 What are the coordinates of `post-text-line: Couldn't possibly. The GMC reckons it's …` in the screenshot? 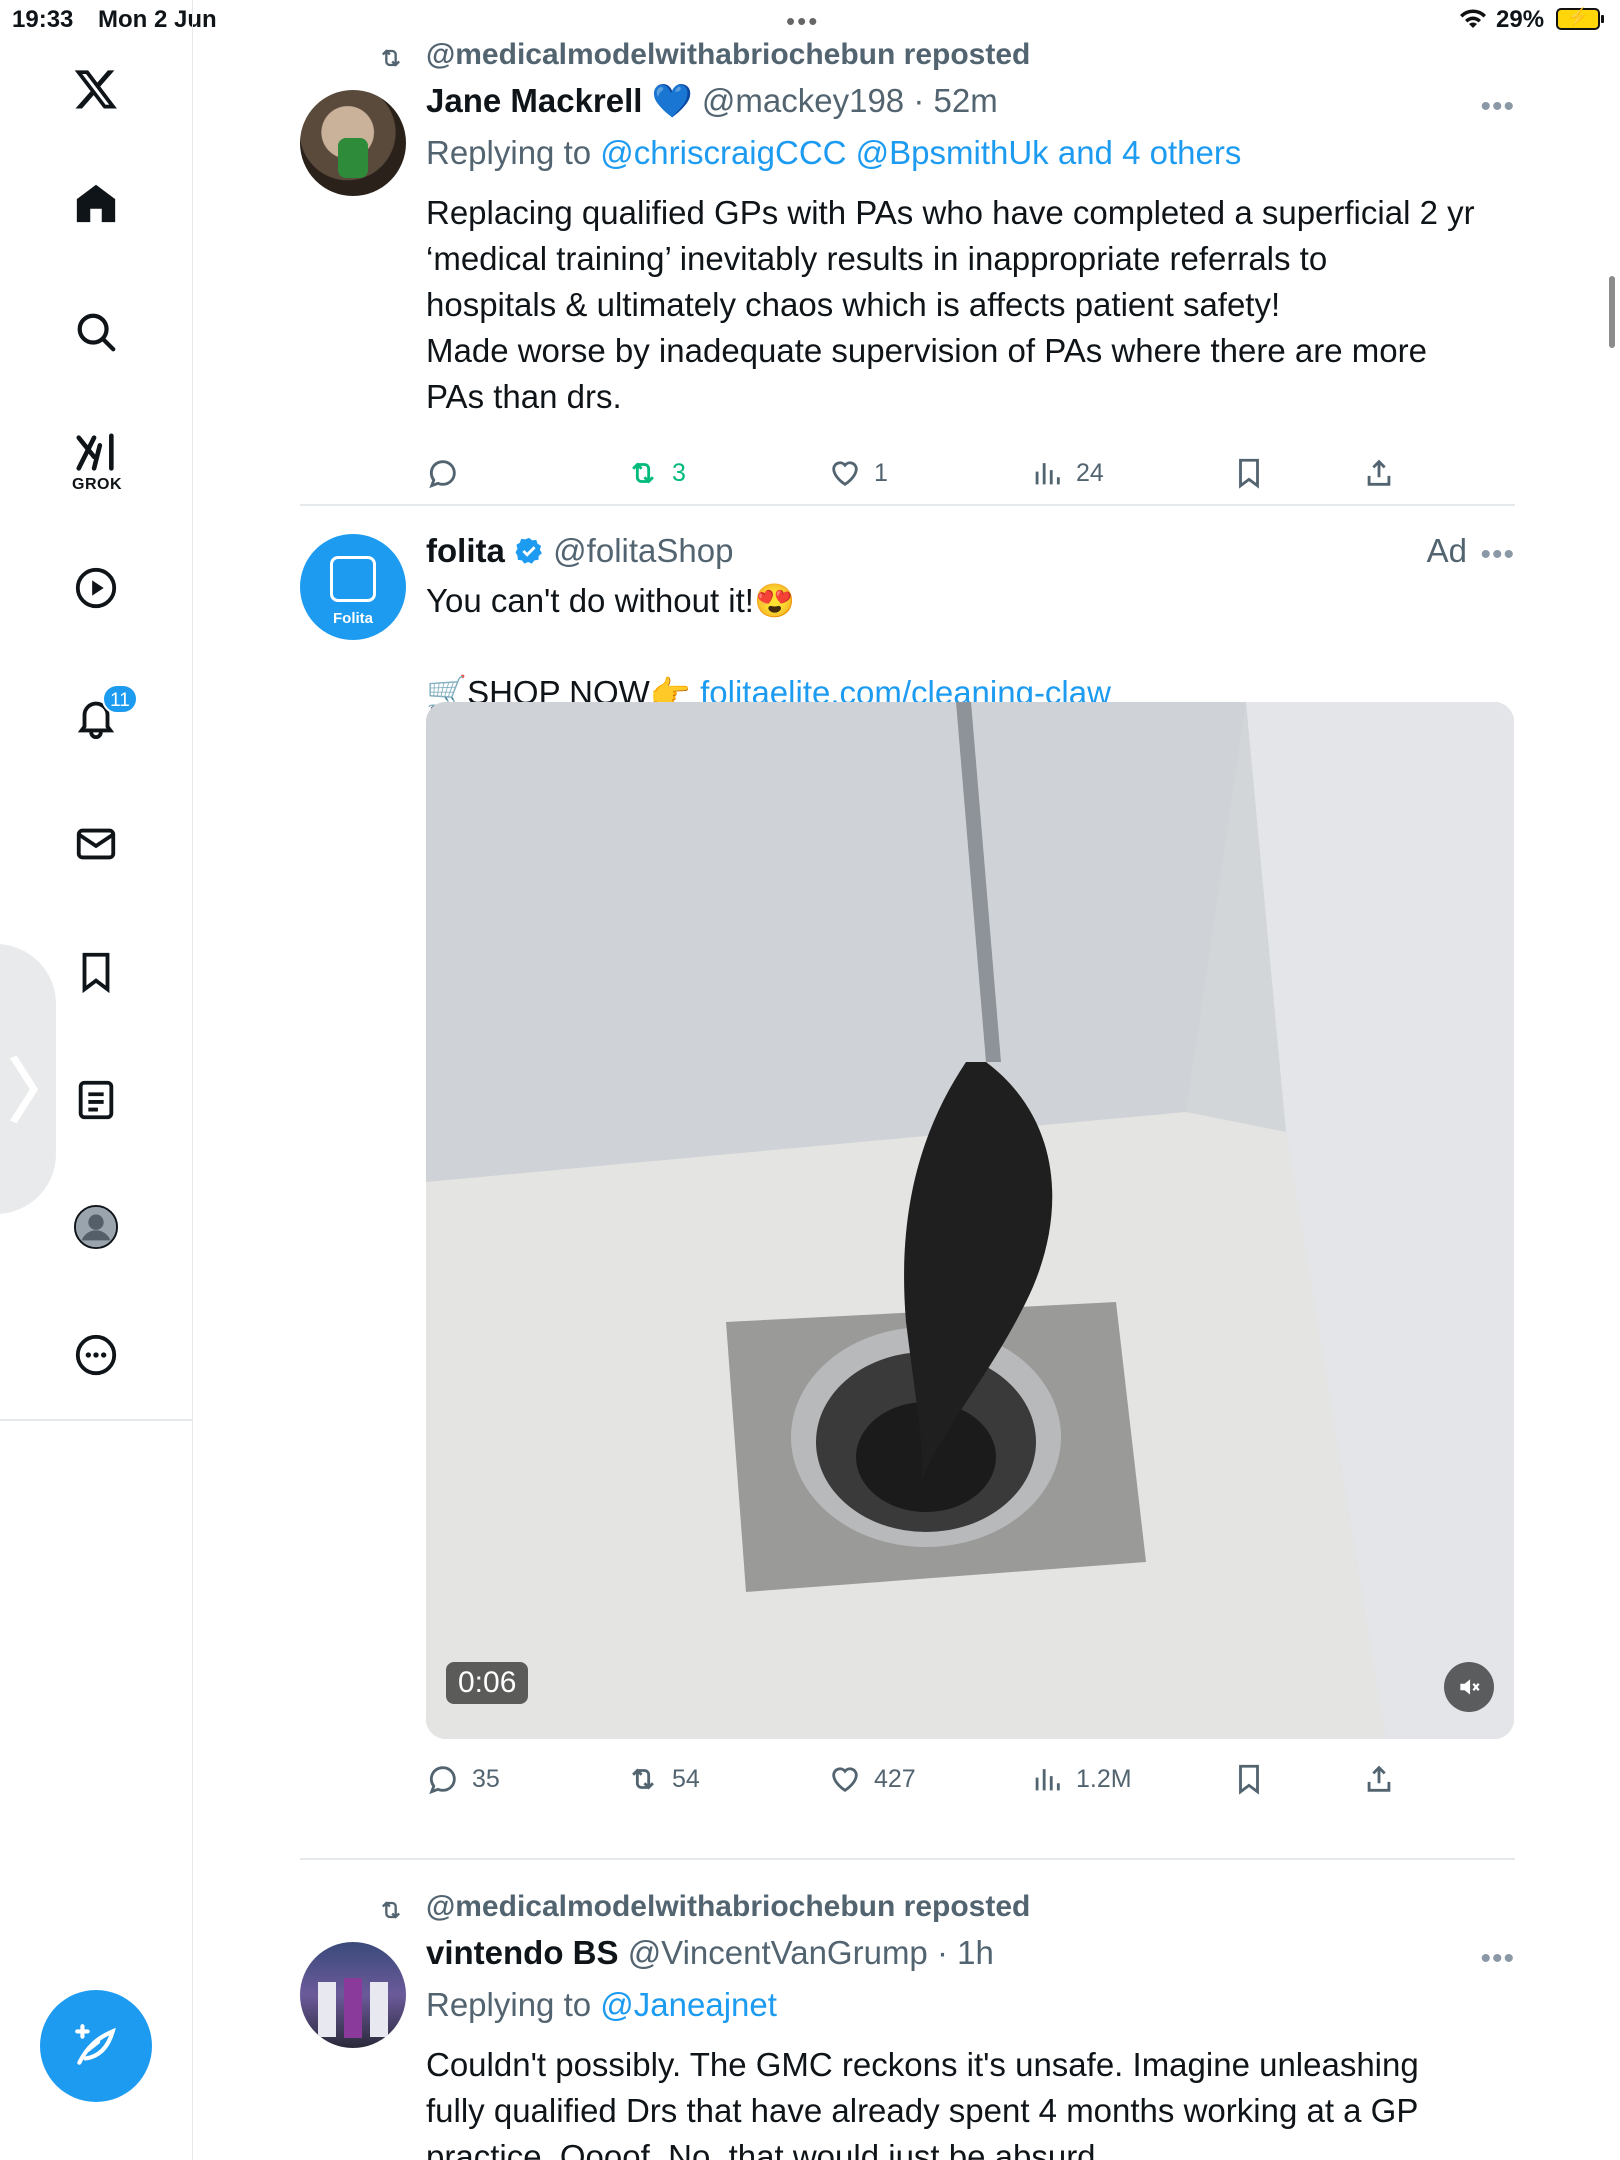 It's located at (922, 2064).